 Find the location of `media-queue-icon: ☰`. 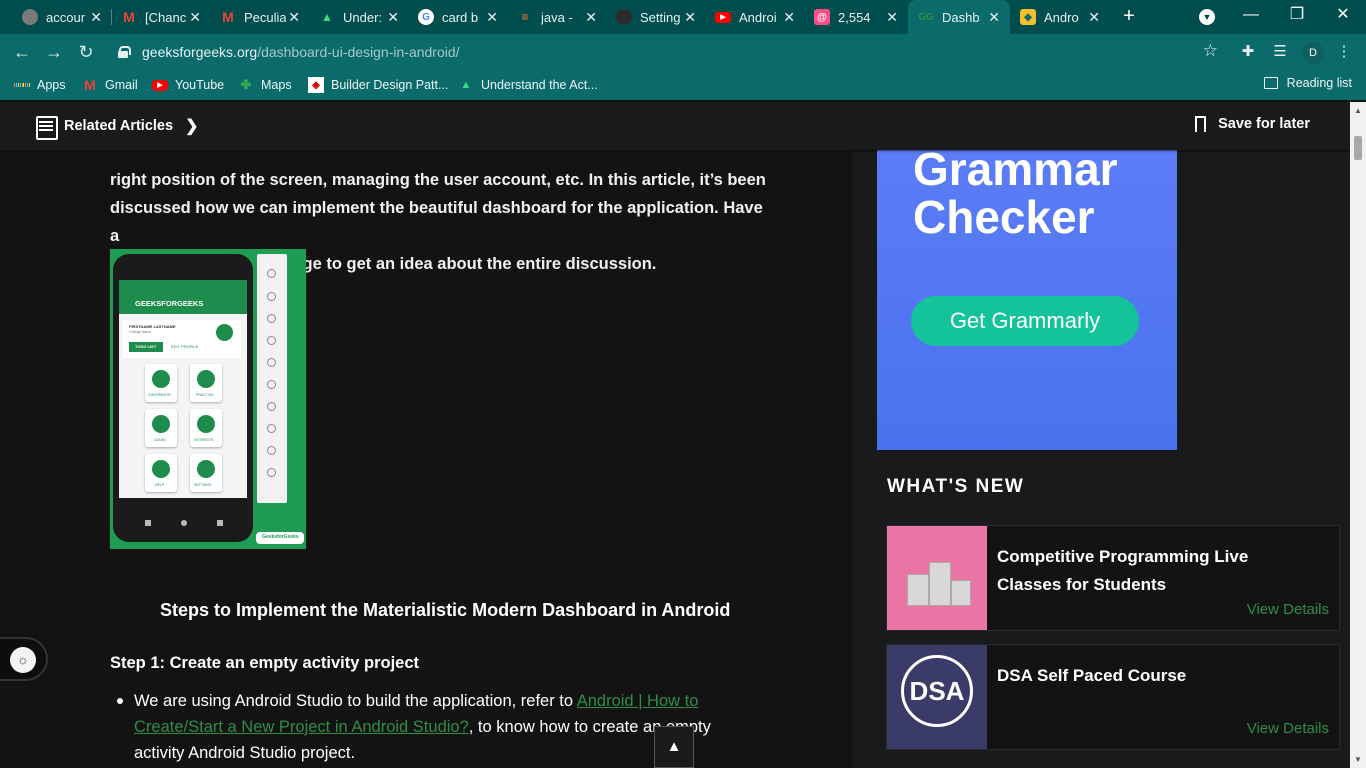

media-queue-icon: ☰ is located at coordinates (1280, 52).